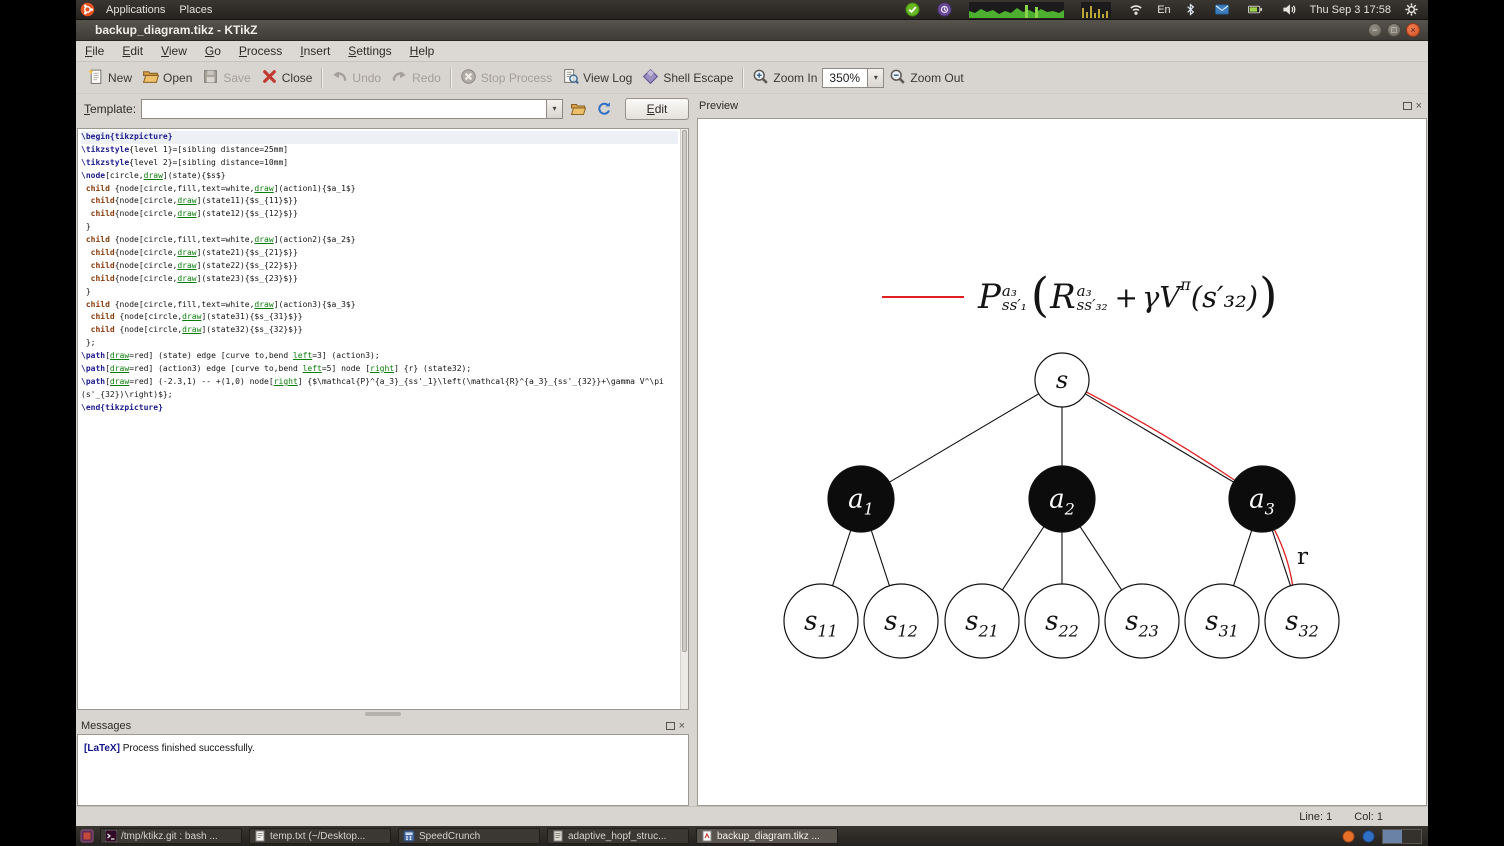  What do you see at coordinates (1255, 9) in the screenshot?
I see `battery-icon` at bounding box center [1255, 9].